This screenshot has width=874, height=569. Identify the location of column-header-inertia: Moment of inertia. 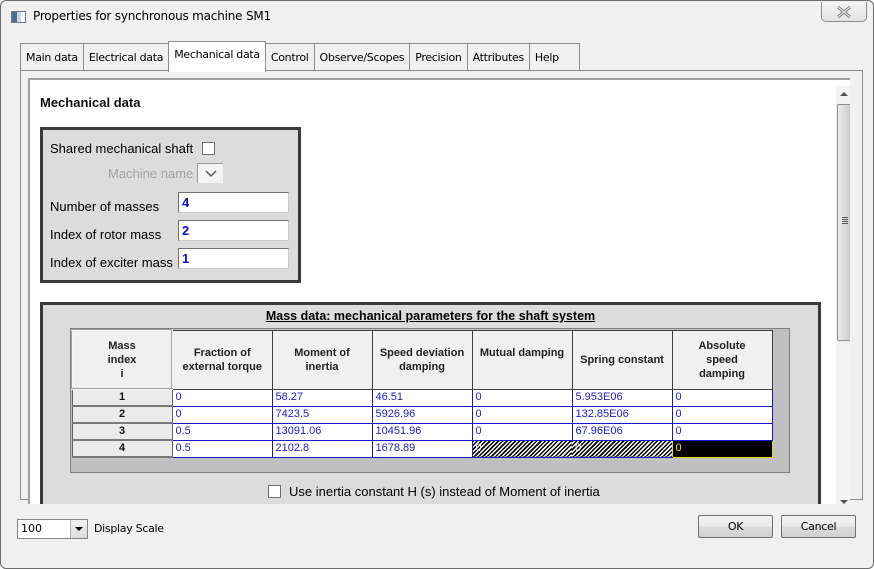
(322, 359).